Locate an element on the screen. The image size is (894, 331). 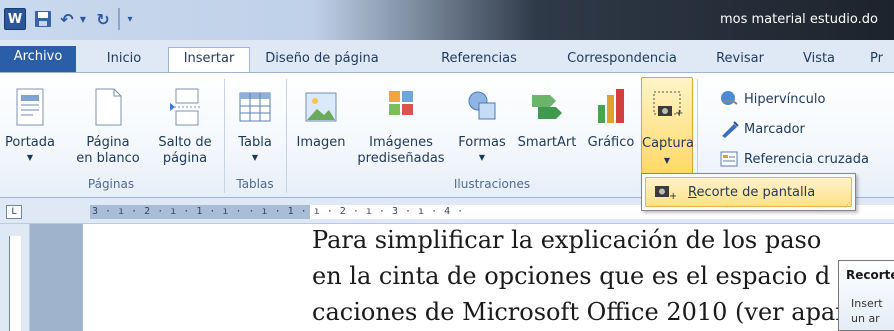
tab-vista: Vista is located at coordinates (819, 60).